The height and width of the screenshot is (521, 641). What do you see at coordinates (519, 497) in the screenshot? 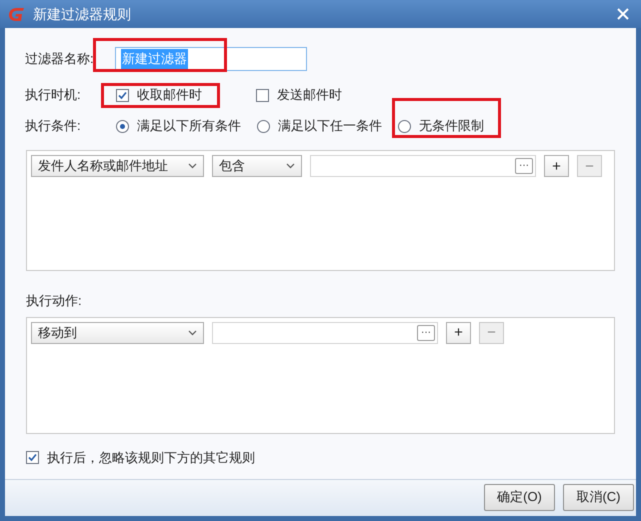
I see `ok-button: 确定(O)` at bounding box center [519, 497].